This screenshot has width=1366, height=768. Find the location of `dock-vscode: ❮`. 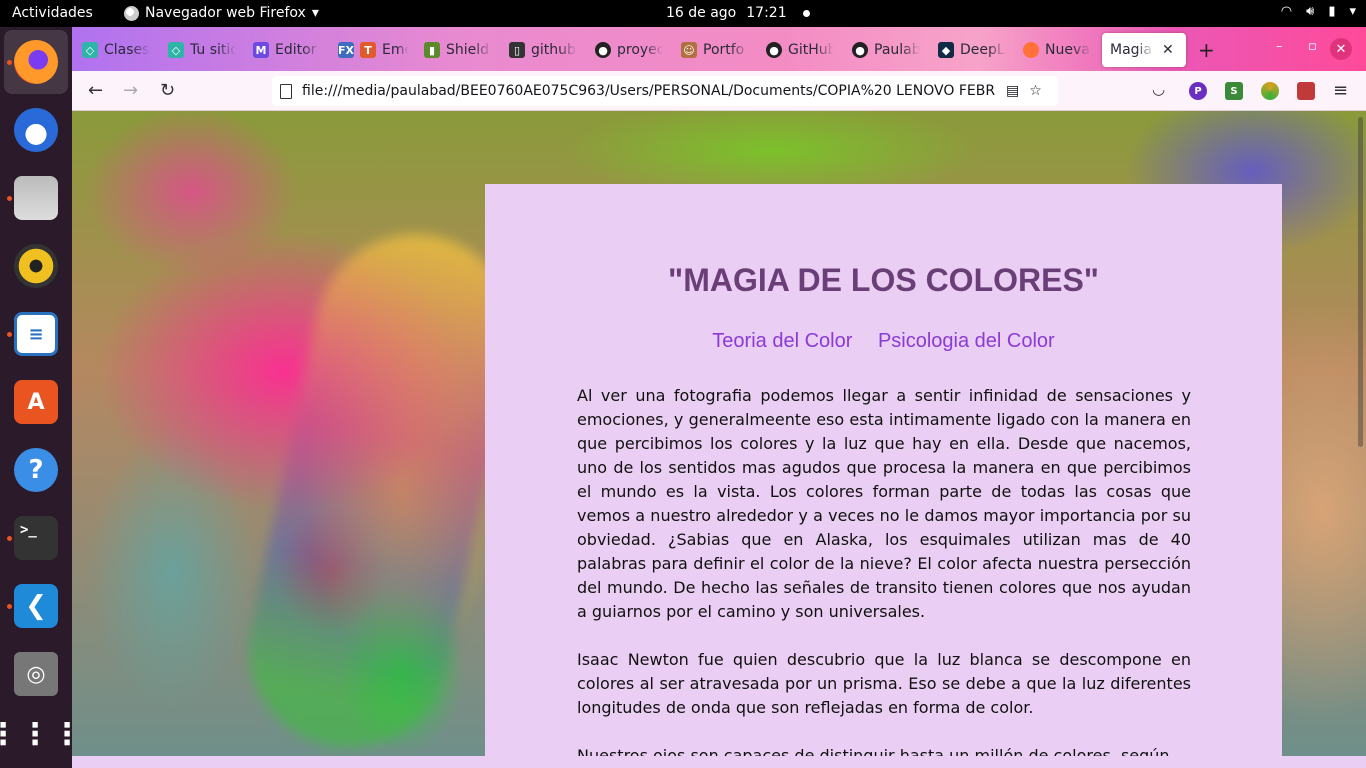

dock-vscode: ❮ is located at coordinates (36, 606).